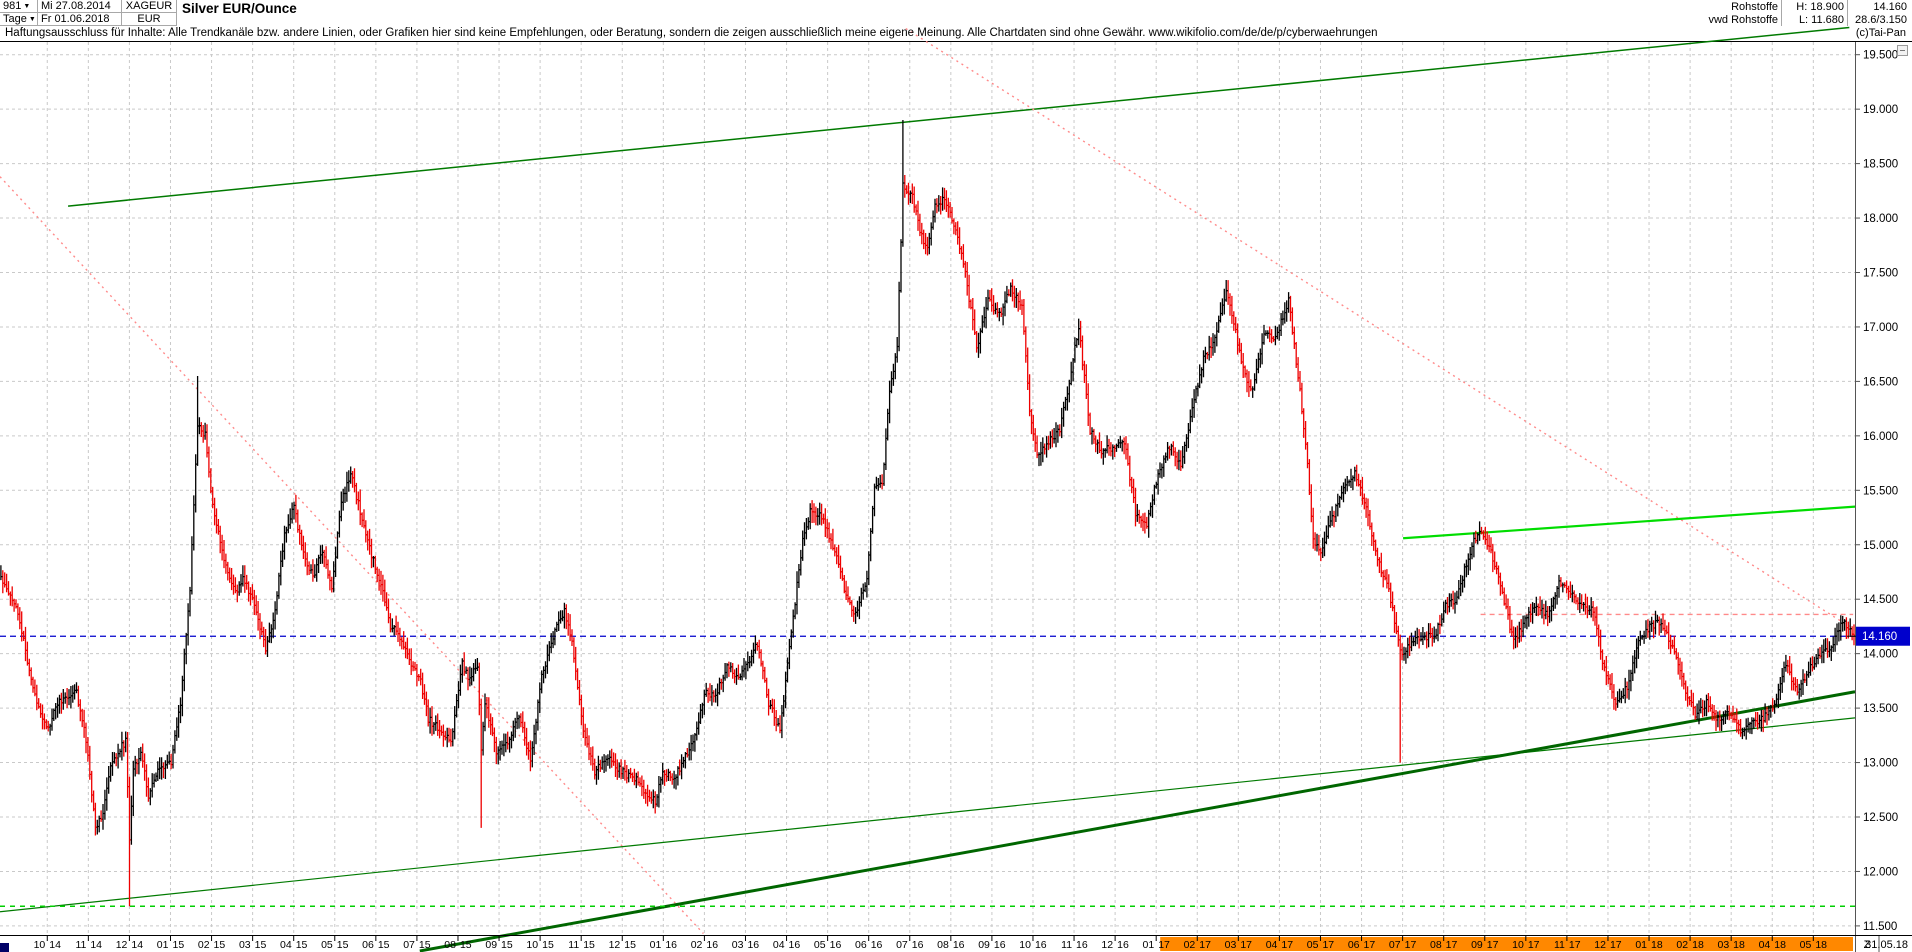 This screenshot has width=1912, height=952. I want to click on y-axis-label: 11.500, so click(1880, 927).